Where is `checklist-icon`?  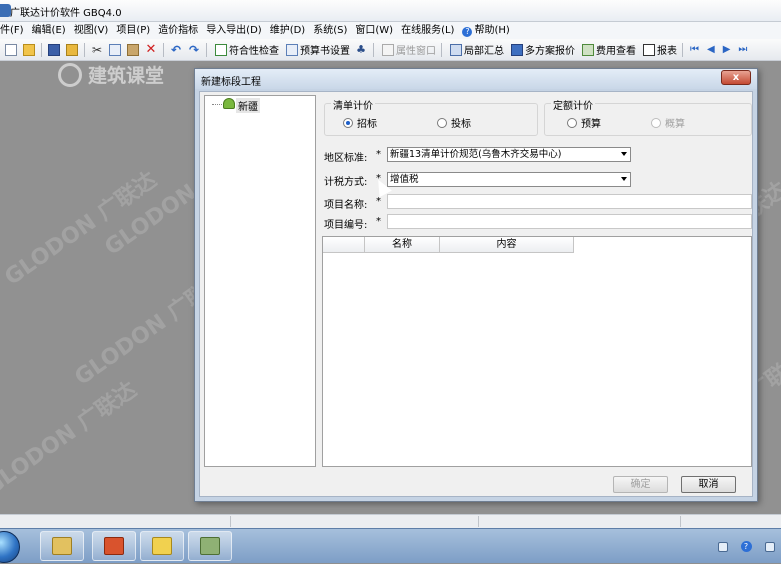 checklist-icon is located at coordinates (221, 49).